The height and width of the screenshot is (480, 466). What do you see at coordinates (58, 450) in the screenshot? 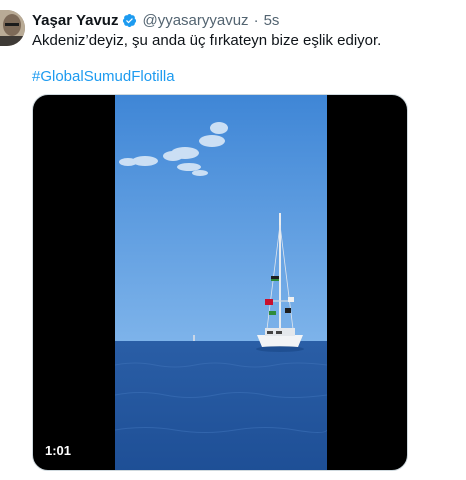
I see `video-duration: 1:01` at bounding box center [58, 450].